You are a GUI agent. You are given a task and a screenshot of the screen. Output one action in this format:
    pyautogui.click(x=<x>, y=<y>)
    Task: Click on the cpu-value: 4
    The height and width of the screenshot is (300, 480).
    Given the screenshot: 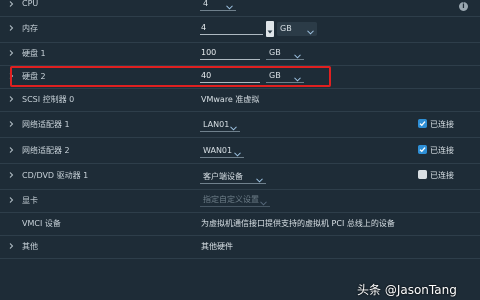 What is the action you would take?
    pyautogui.click(x=206, y=4)
    